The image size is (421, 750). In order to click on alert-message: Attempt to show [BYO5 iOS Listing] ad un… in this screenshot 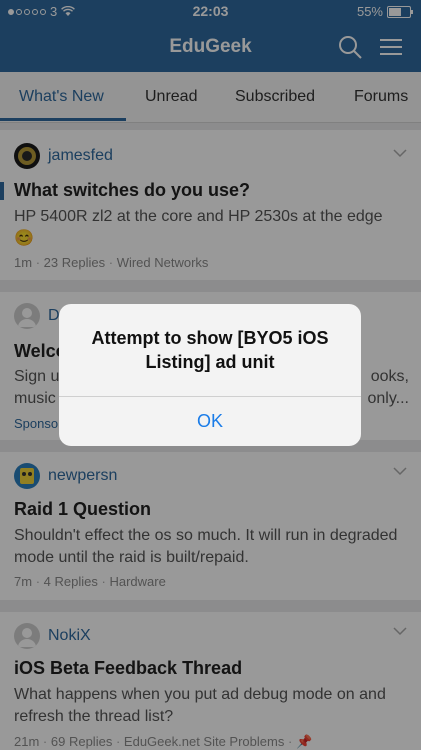, I will do `click(210, 350)`.